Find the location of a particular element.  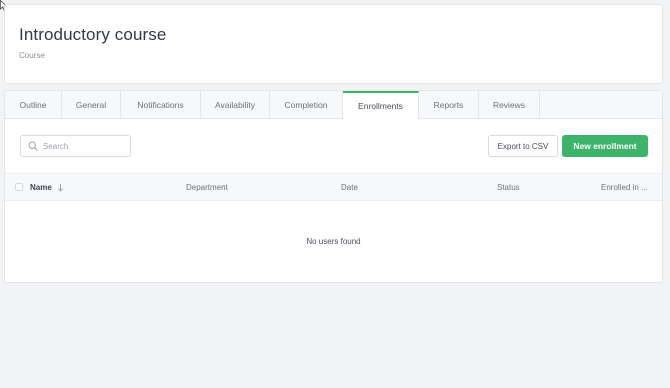

new-enrollment-button: New enrollment is located at coordinates (605, 146).